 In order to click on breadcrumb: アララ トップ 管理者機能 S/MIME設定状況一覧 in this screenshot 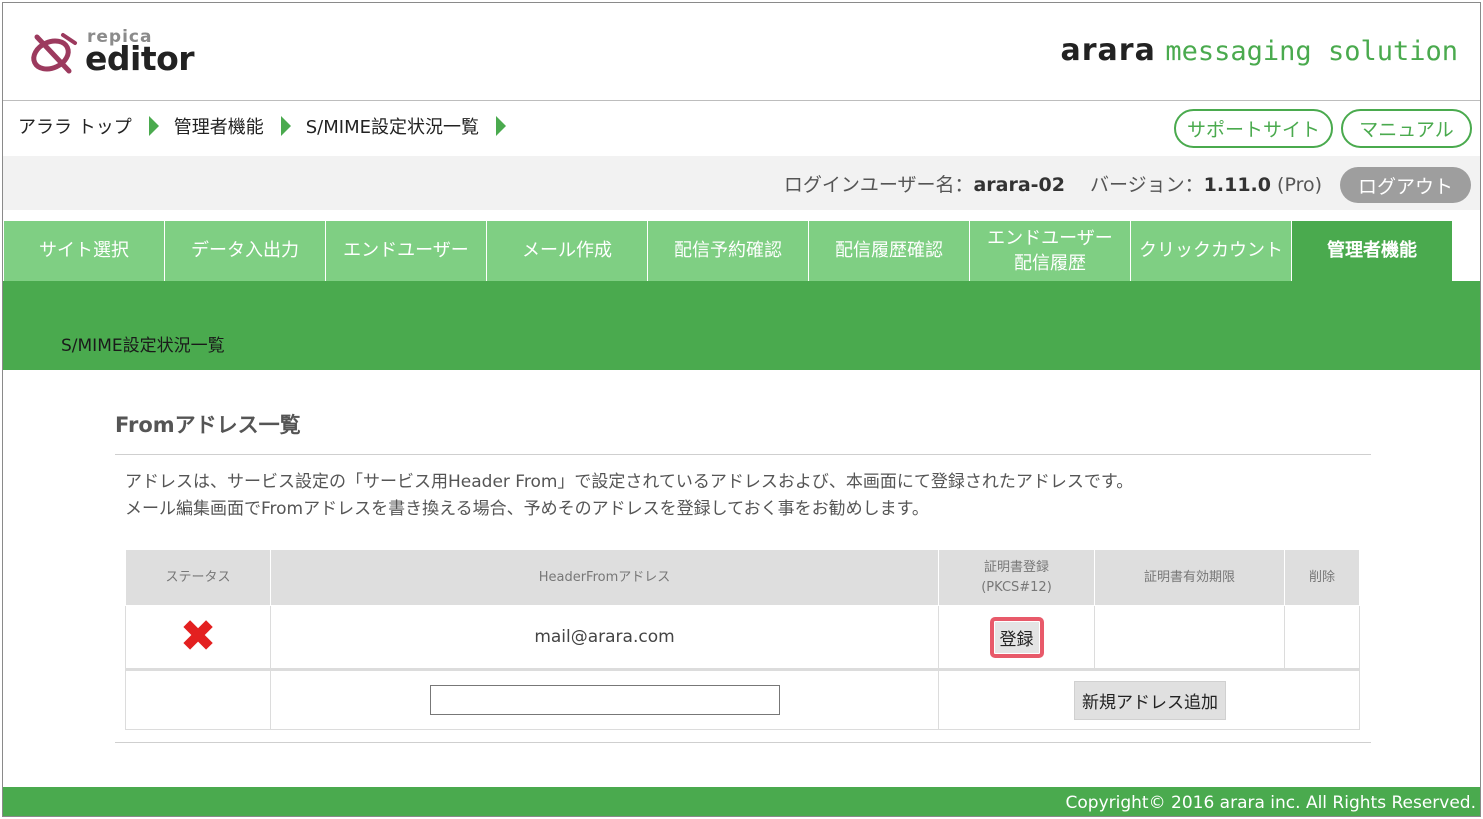, I will do `click(269, 126)`.